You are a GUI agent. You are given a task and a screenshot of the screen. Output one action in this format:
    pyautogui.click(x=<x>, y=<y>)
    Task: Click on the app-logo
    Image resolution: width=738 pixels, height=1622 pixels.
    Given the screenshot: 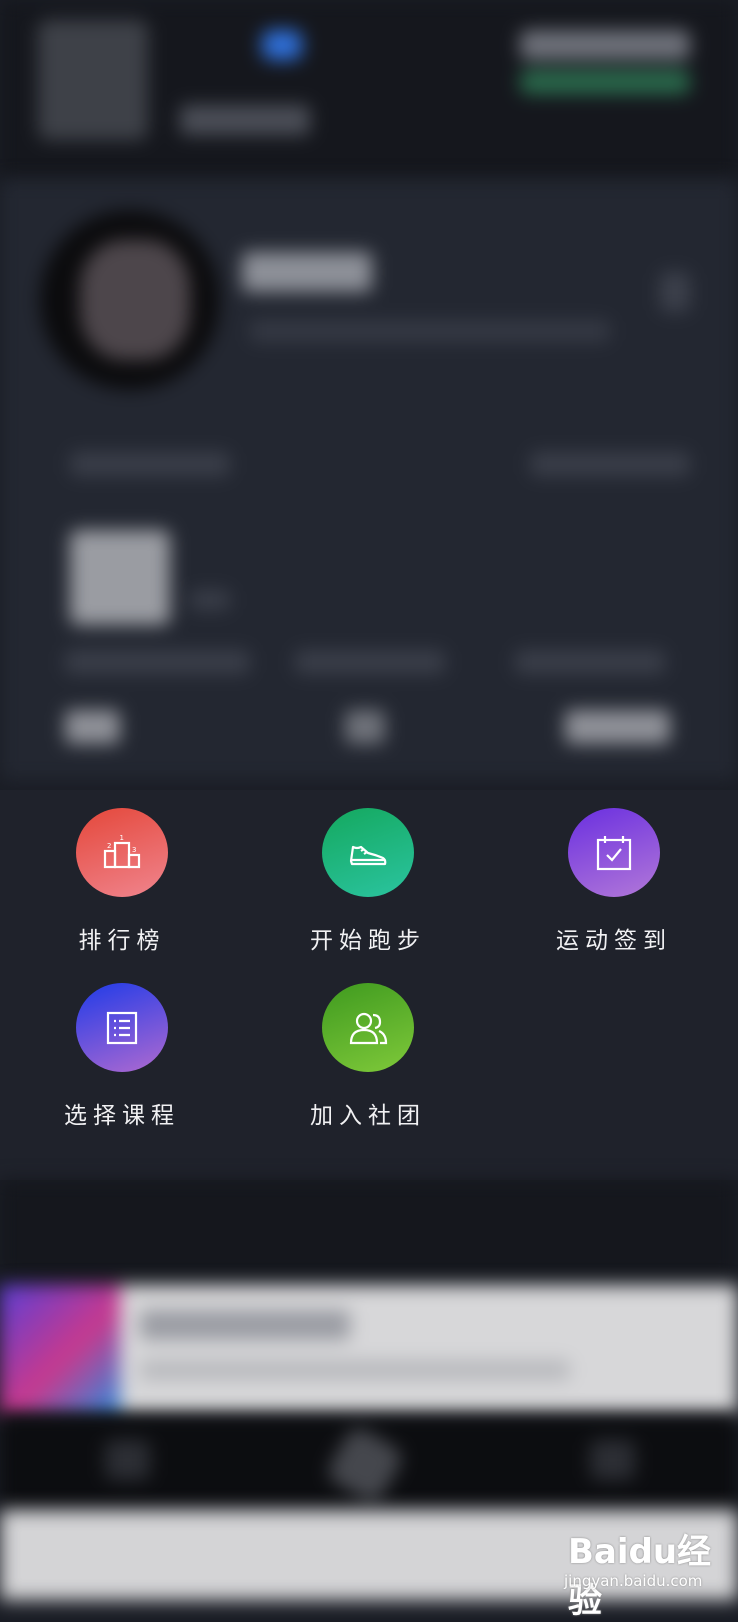 What is the action you would take?
    pyautogui.click(x=93, y=80)
    